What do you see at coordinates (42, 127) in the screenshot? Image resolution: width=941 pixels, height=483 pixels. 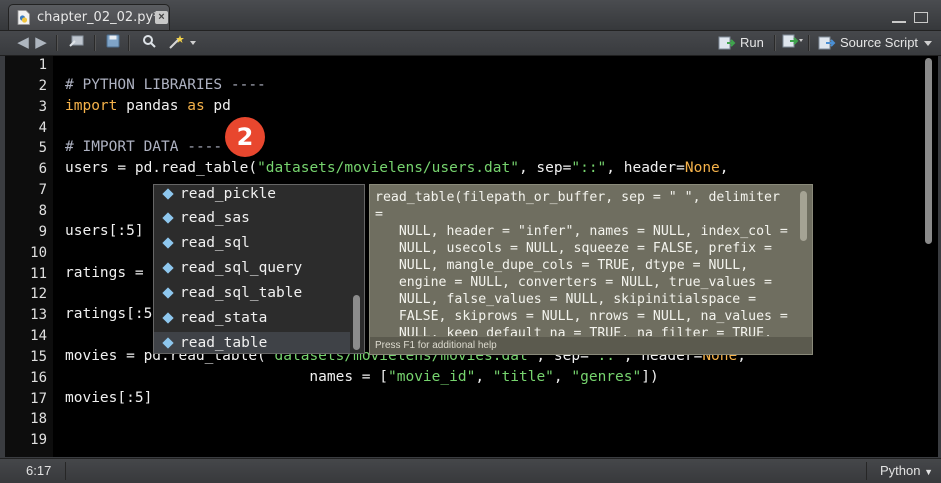 I see `line-number: 4` at bounding box center [42, 127].